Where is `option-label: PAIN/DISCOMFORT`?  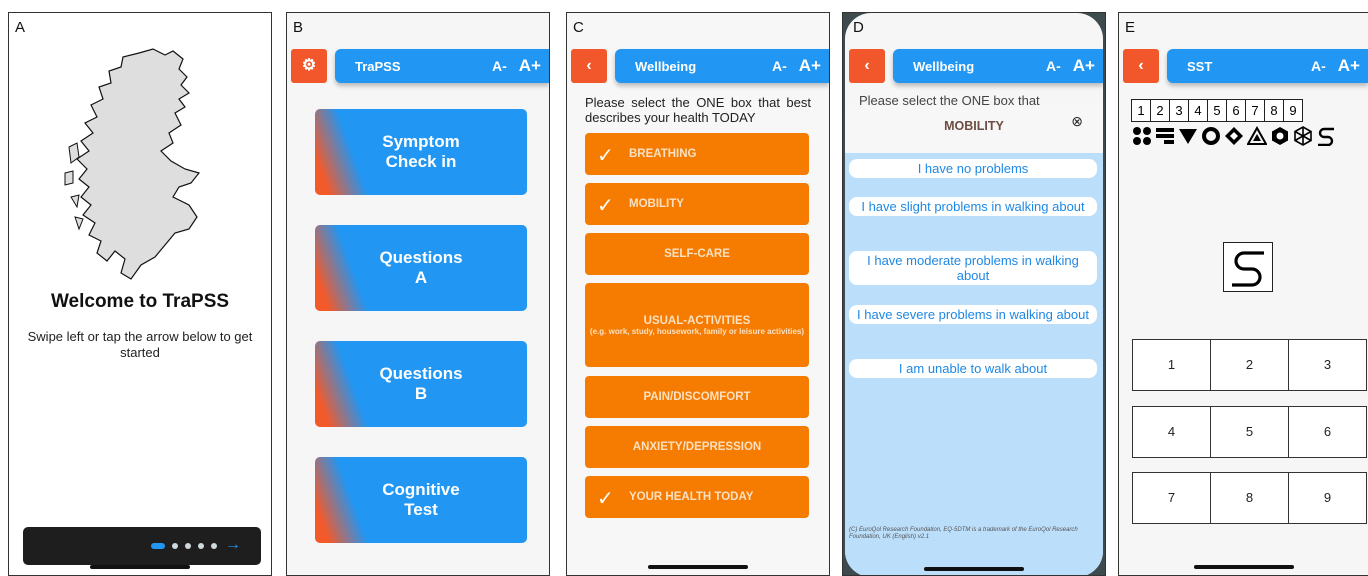
option-label: PAIN/DISCOMFORT is located at coordinates (697, 397).